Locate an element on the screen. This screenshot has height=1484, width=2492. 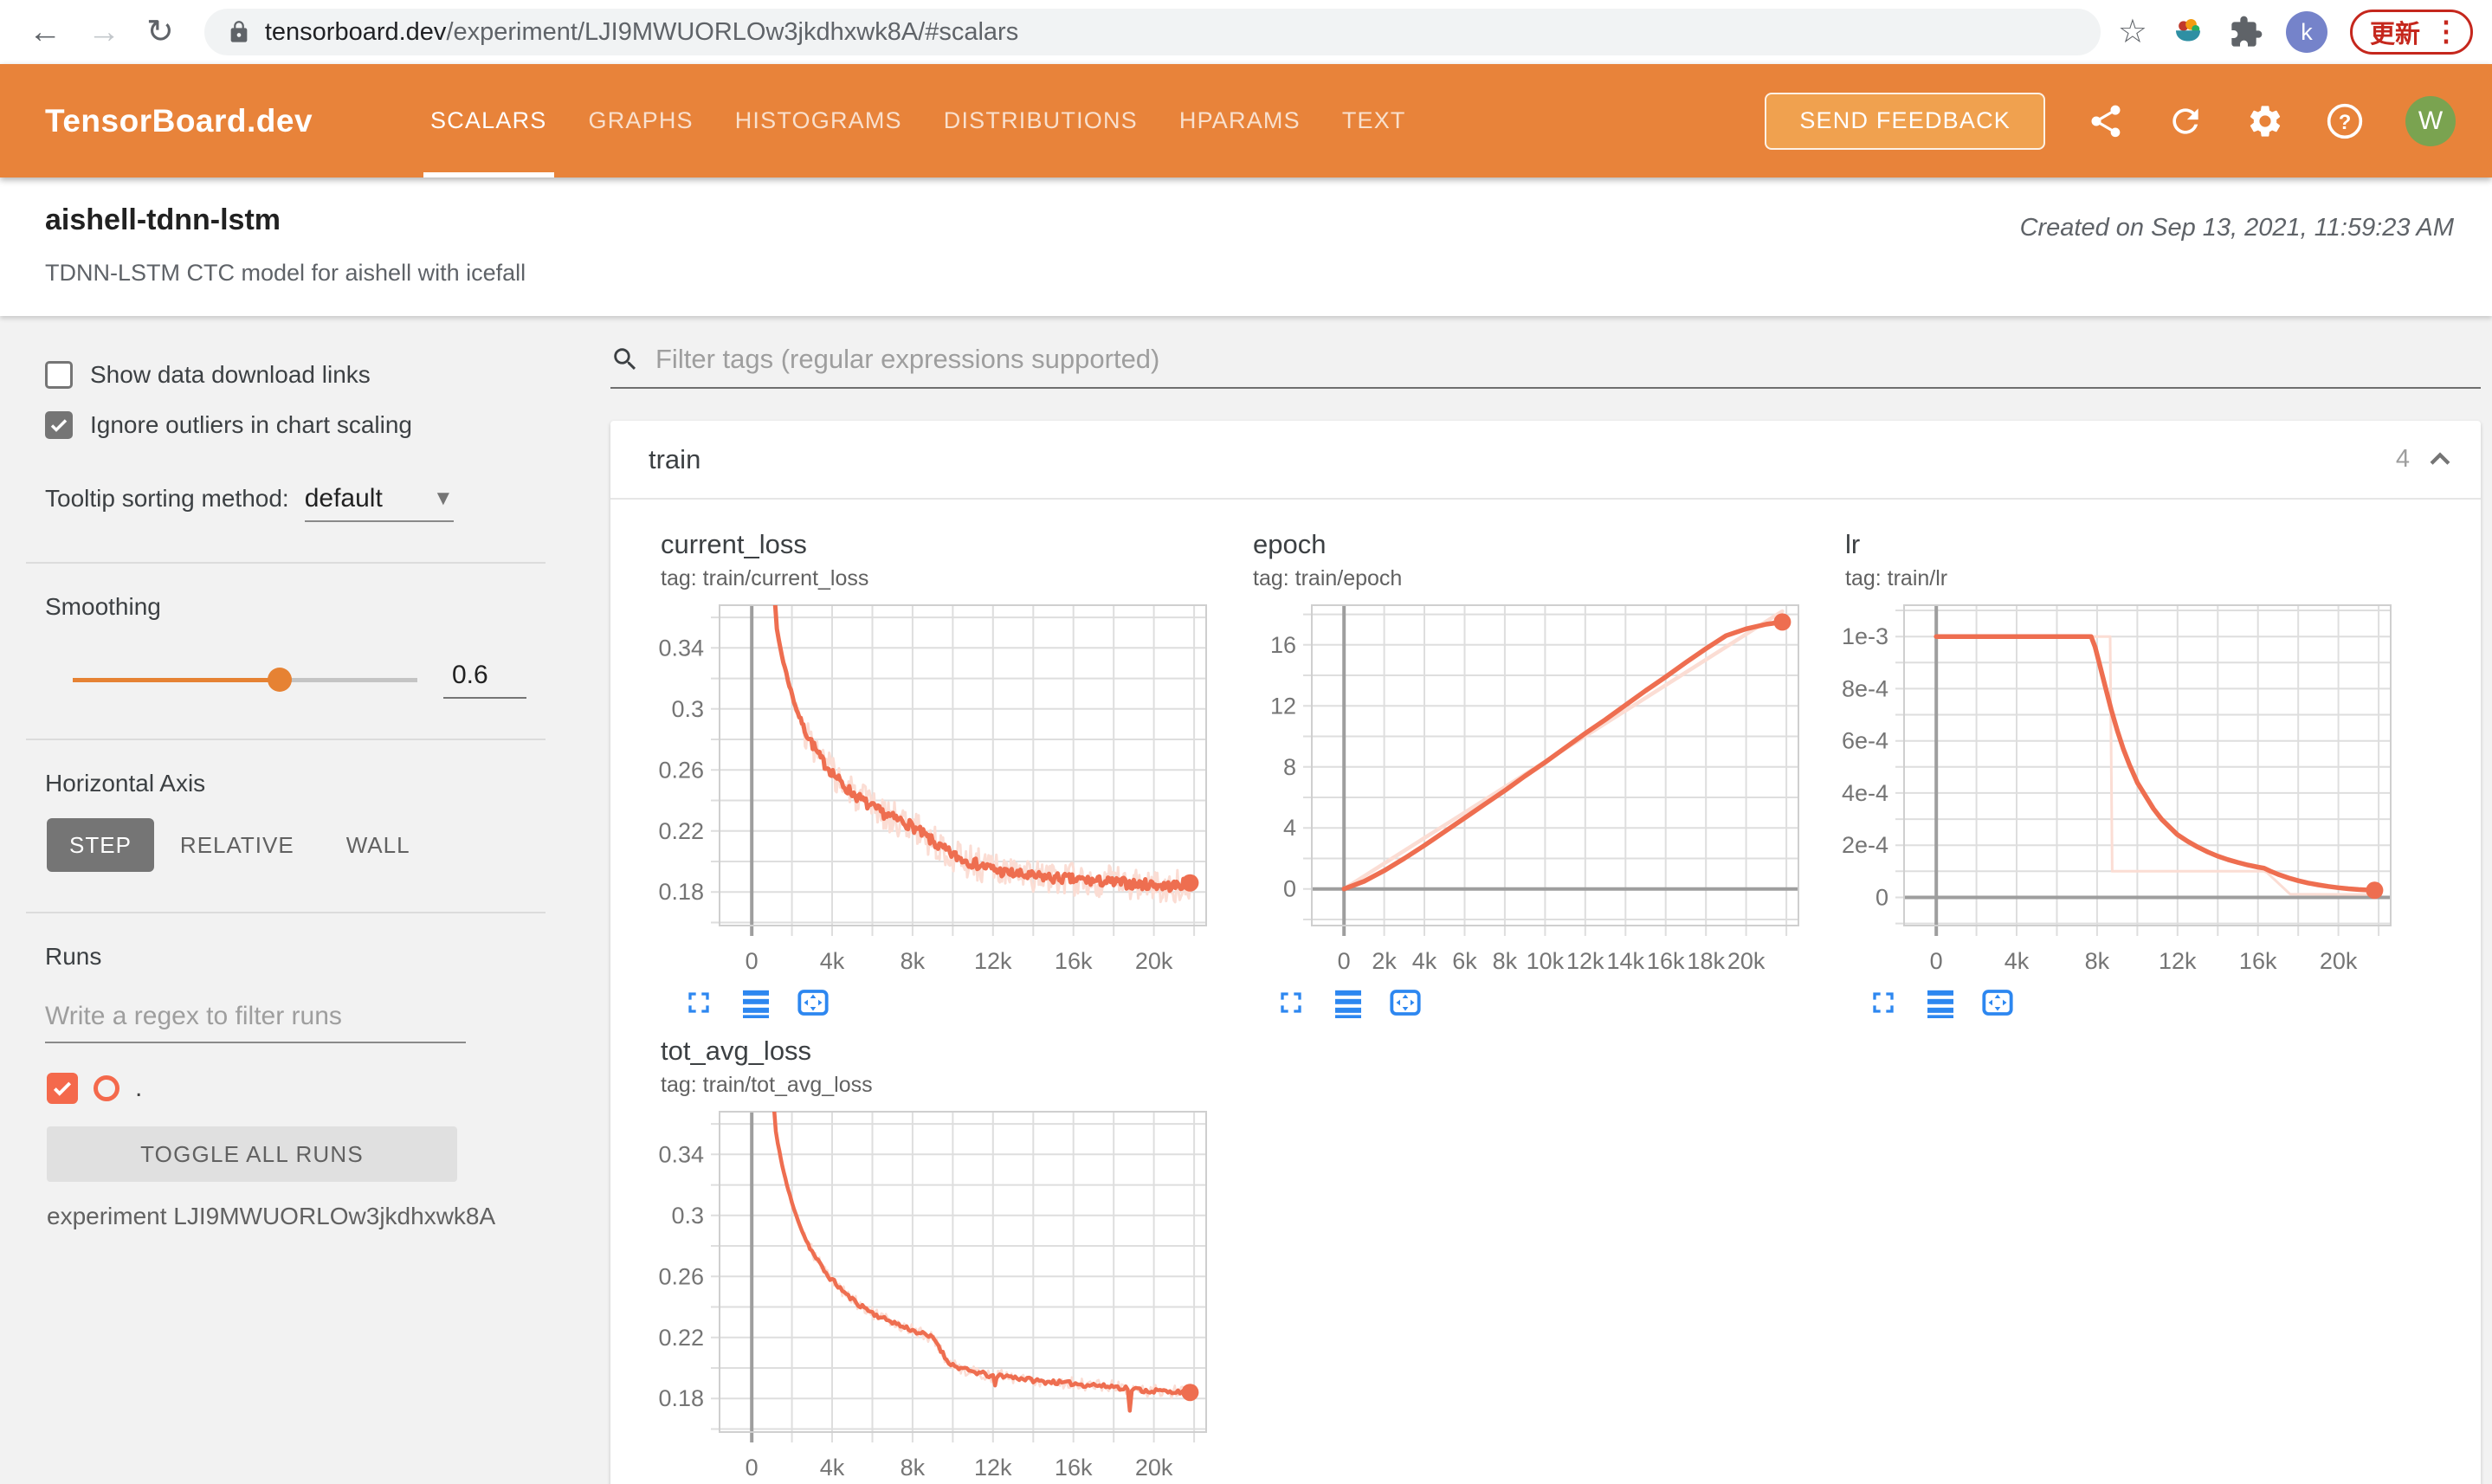
svg-text: 16 is located at coordinates (1283, 645).